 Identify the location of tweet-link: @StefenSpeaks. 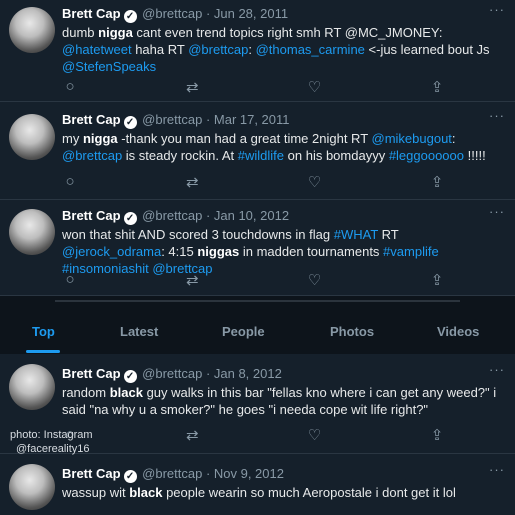
(109, 66).